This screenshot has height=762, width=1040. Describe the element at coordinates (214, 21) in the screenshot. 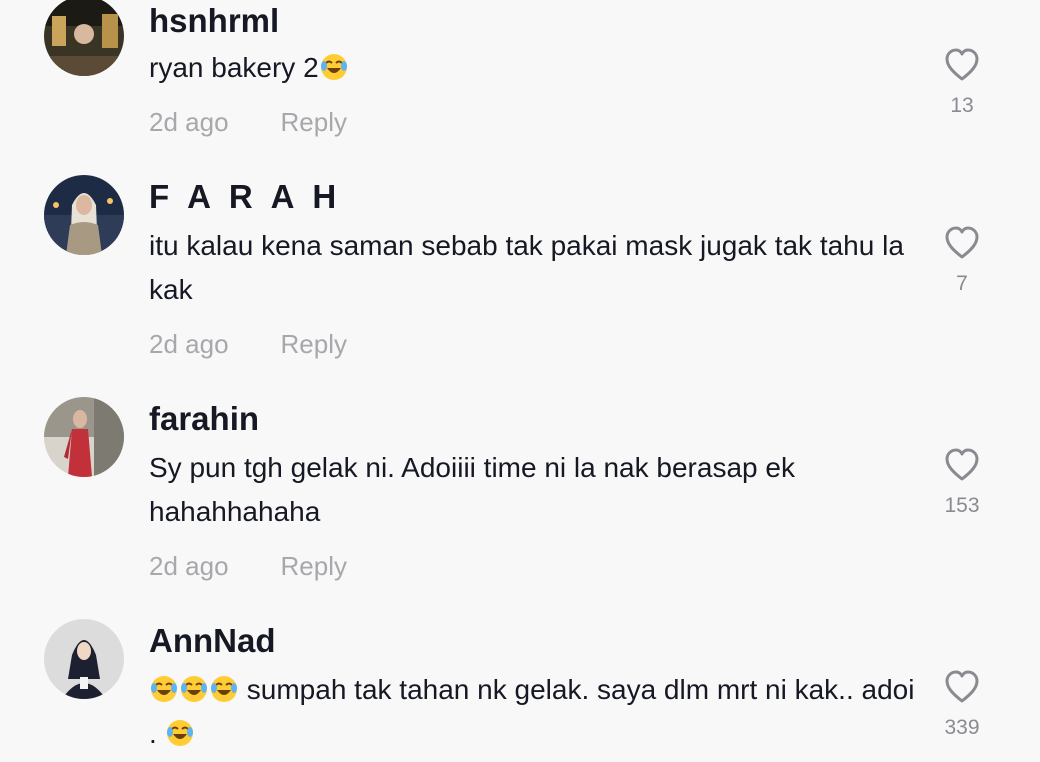

I see `username: hsnhrml` at that location.